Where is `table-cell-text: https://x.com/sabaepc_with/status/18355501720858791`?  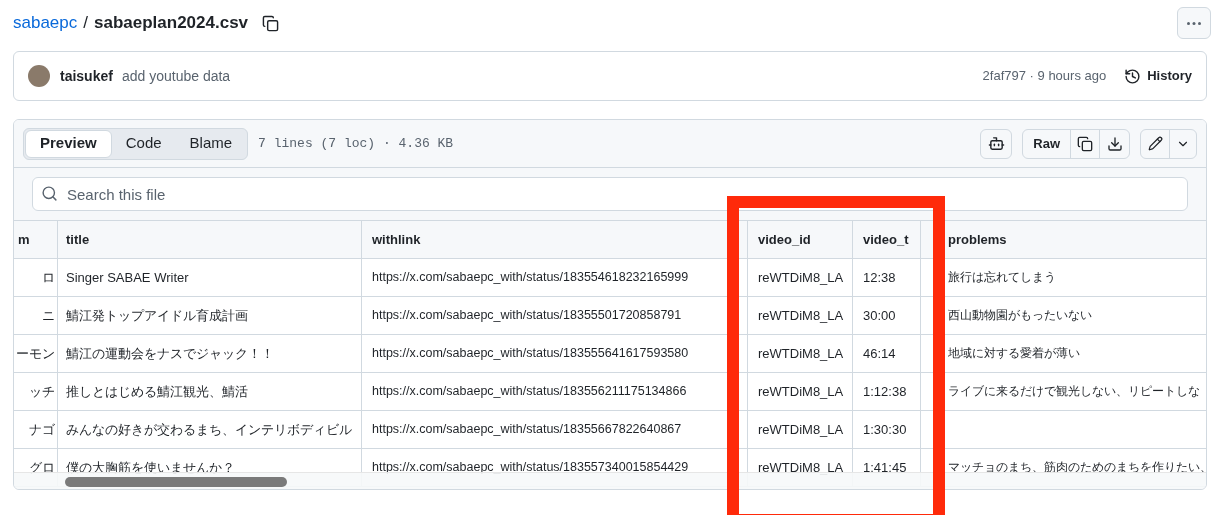 table-cell-text: https://x.com/sabaepc_with/status/18355501720858791 is located at coordinates (527, 316).